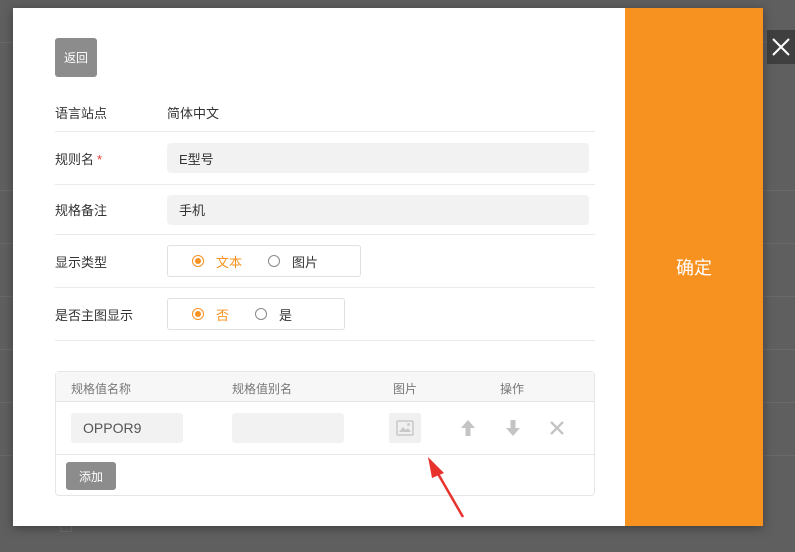  I want to click on main-image-no-radio: 否, so click(210, 314).